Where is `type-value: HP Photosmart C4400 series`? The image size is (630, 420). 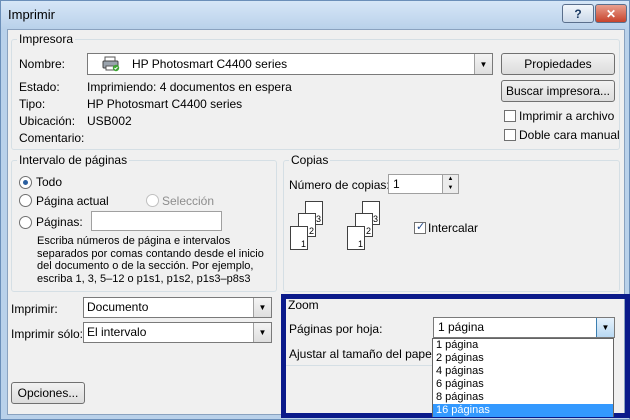
type-value: HP Photosmart C4400 series is located at coordinates (165, 104).